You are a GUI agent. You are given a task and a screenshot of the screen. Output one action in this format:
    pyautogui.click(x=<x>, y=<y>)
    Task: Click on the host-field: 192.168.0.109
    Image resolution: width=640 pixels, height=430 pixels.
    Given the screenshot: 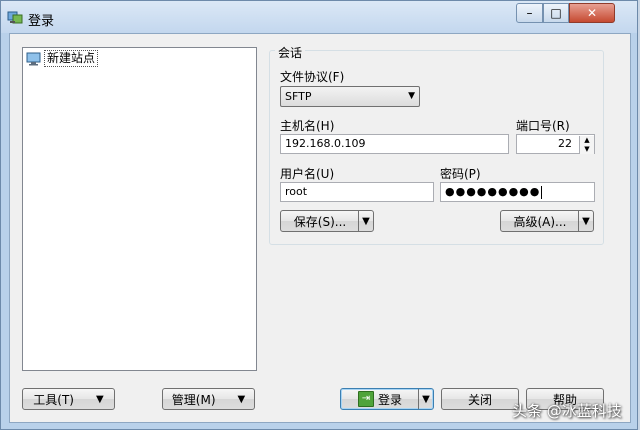 What is the action you would take?
    pyautogui.click(x=394, y=144)
    